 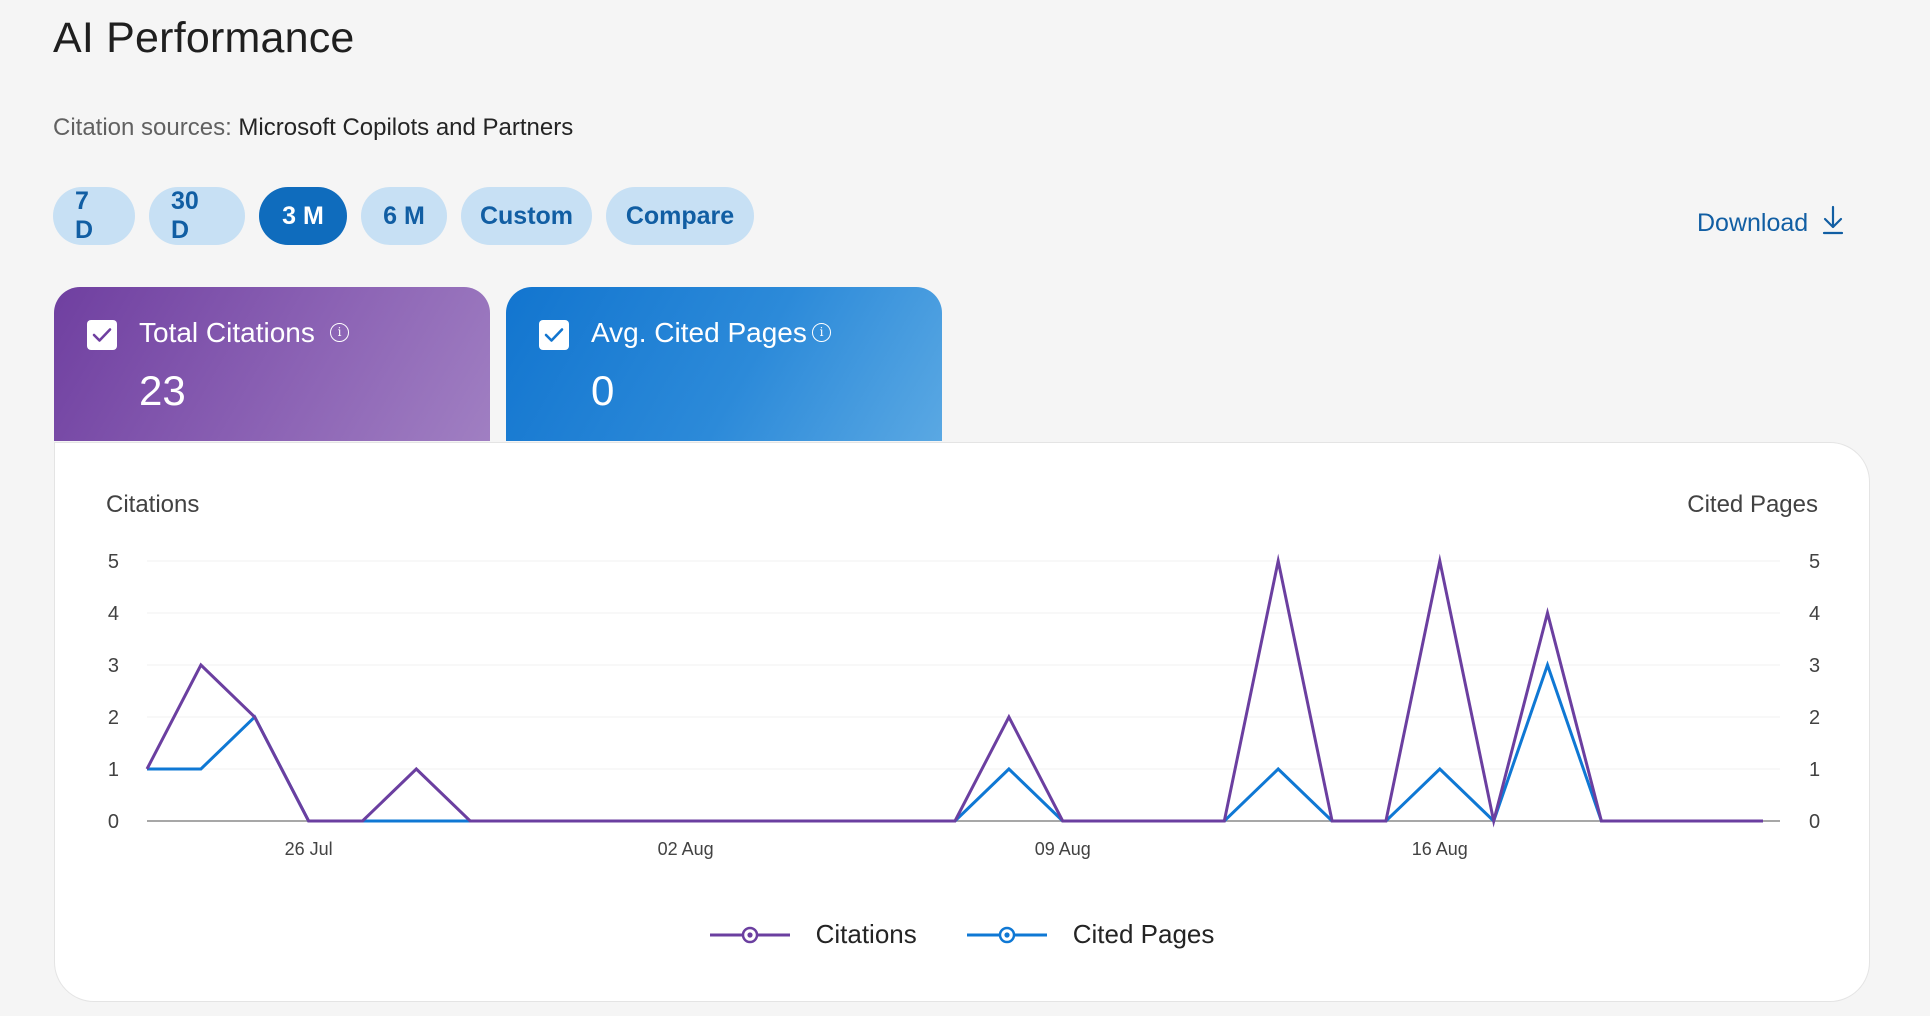 I want to click on range-30d-button: 30 D, so click(x=197, y=216).